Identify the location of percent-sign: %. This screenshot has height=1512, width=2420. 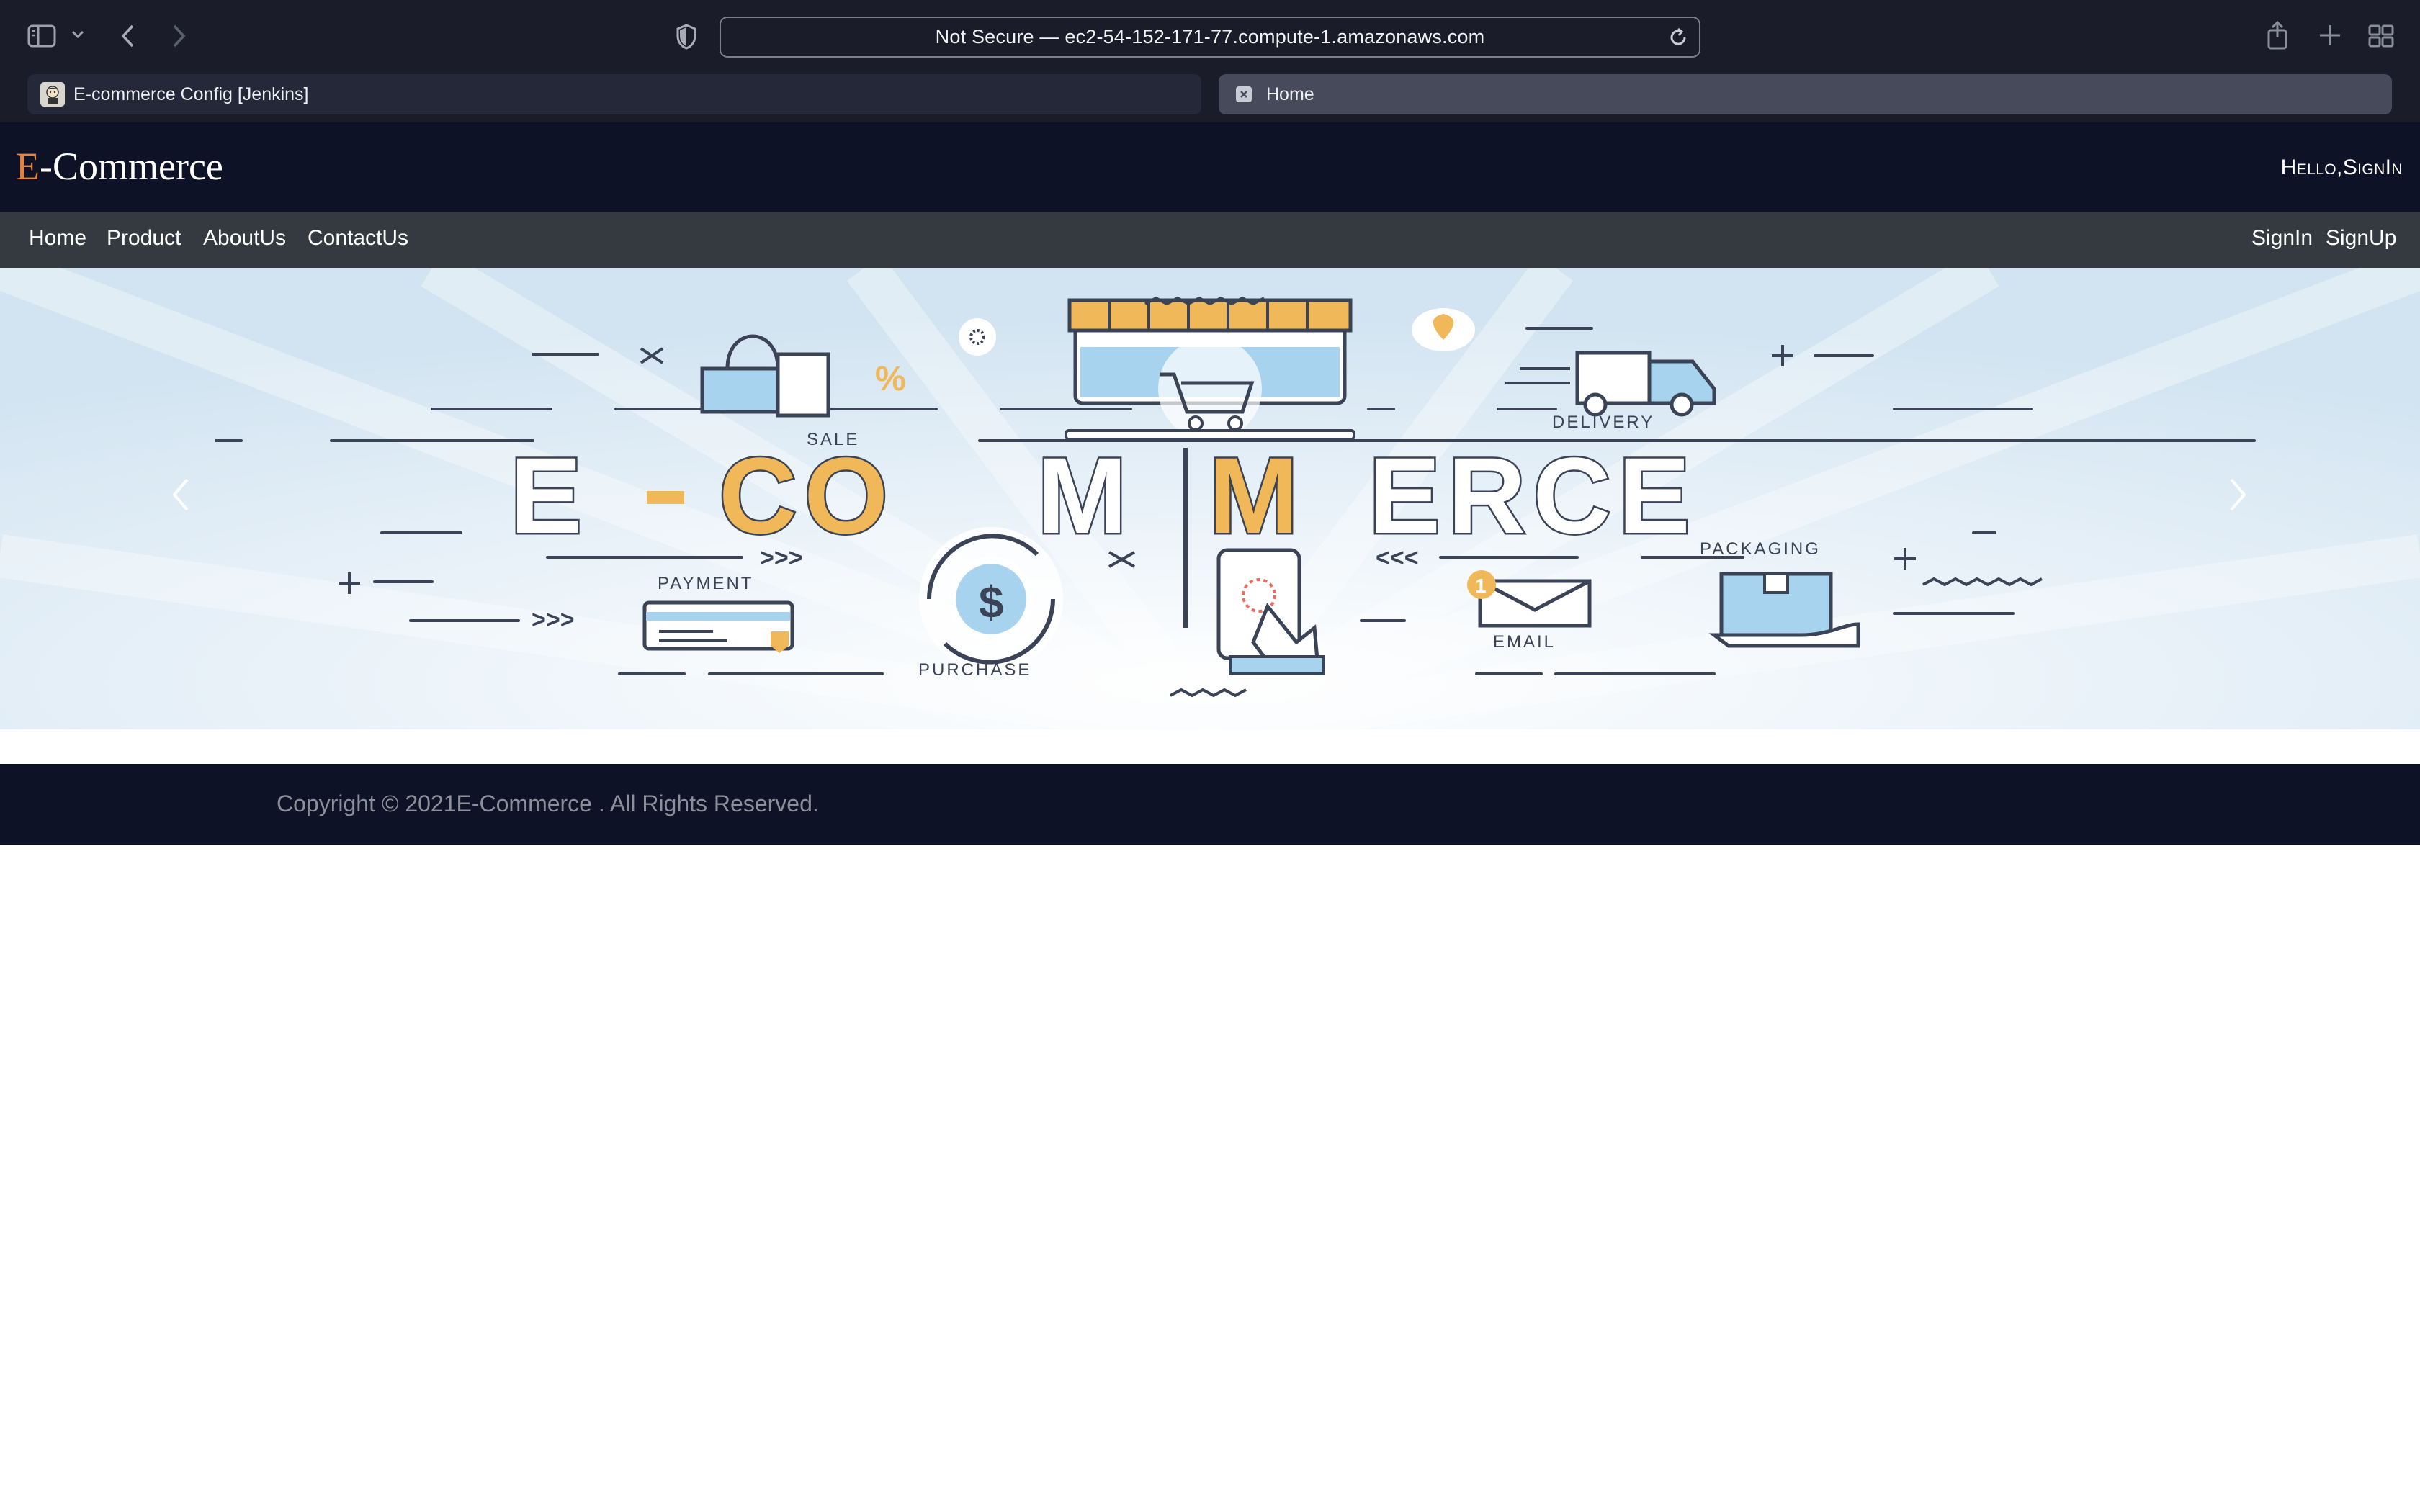
(890, 379).